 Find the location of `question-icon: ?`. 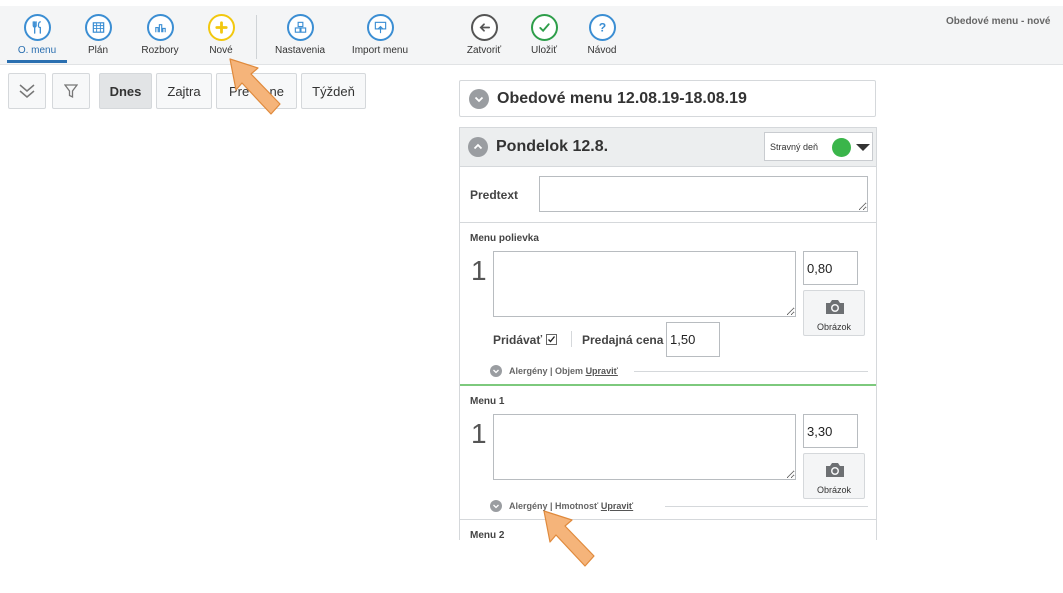

question-icon: ? is located at coordinates (602, 27).